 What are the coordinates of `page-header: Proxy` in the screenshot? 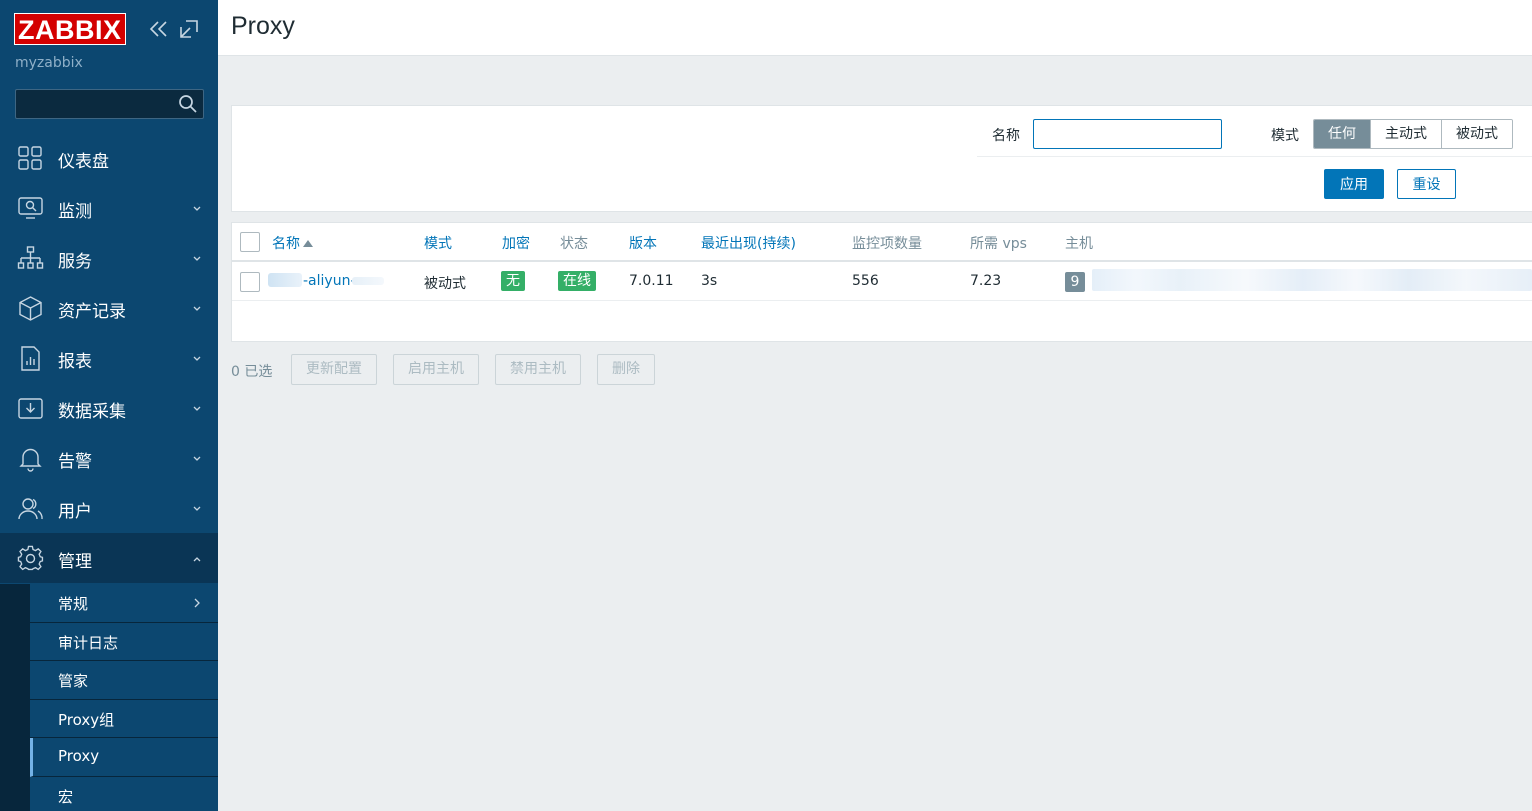 It's located at (875, 28).